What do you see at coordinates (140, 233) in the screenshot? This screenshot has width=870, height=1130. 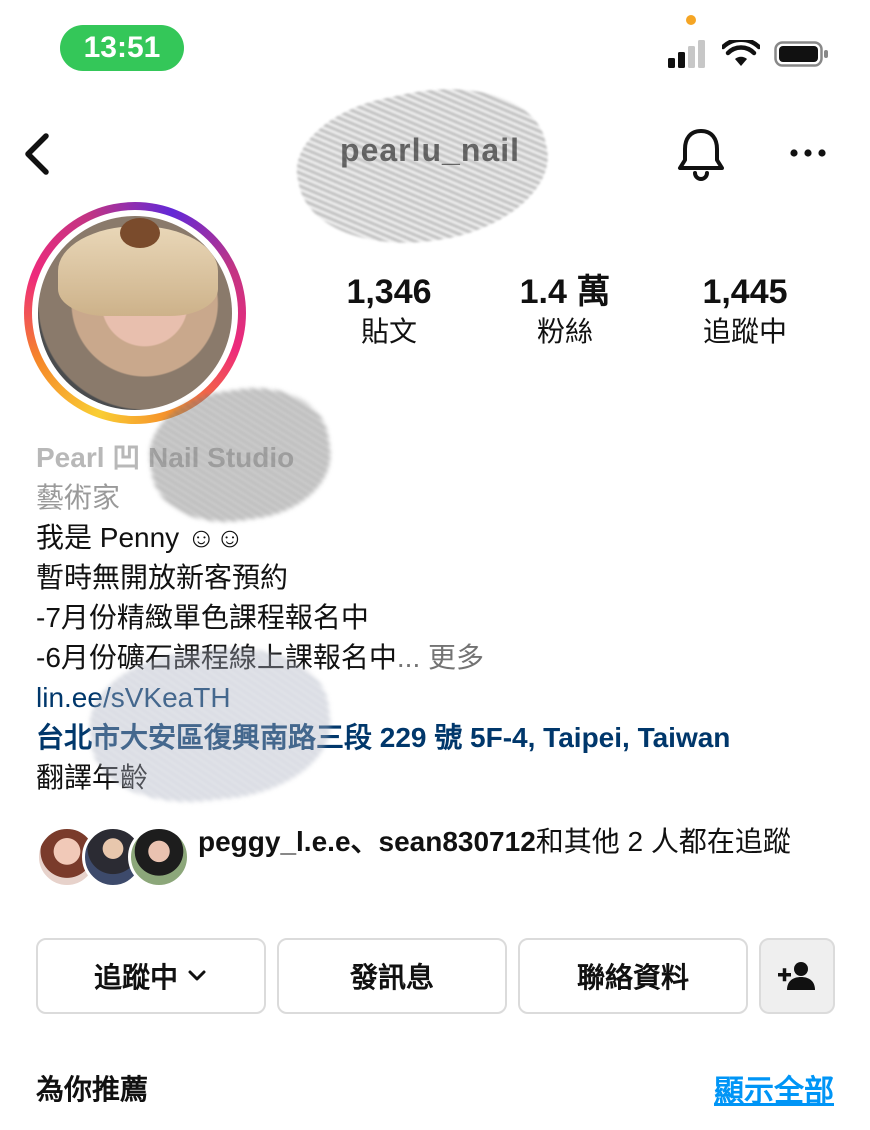 I see `avatar-bow` at bounding box center [140, 233].